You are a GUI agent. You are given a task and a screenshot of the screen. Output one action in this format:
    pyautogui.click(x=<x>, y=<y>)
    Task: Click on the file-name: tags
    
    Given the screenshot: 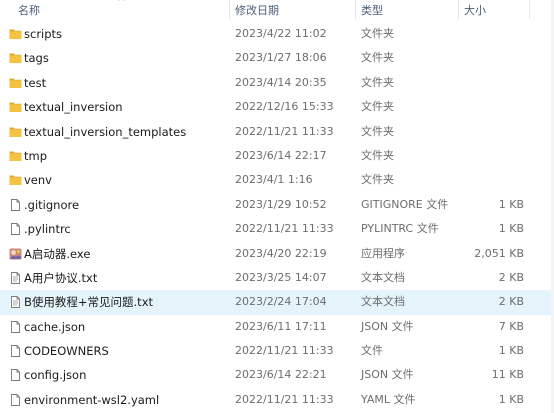 What is the action you would take?
    pyautogui.click(x=36, y=58)
    